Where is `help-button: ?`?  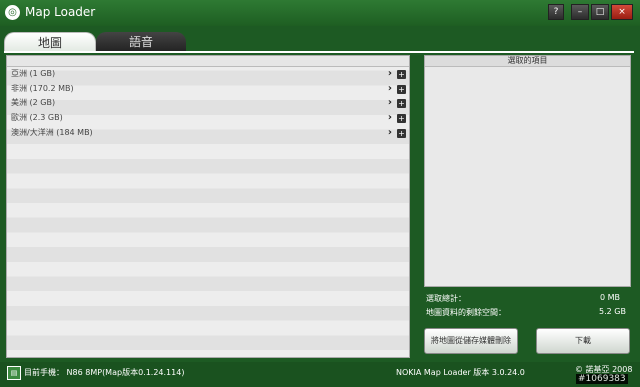
help-button: ? is located at coordinates (556, 12).